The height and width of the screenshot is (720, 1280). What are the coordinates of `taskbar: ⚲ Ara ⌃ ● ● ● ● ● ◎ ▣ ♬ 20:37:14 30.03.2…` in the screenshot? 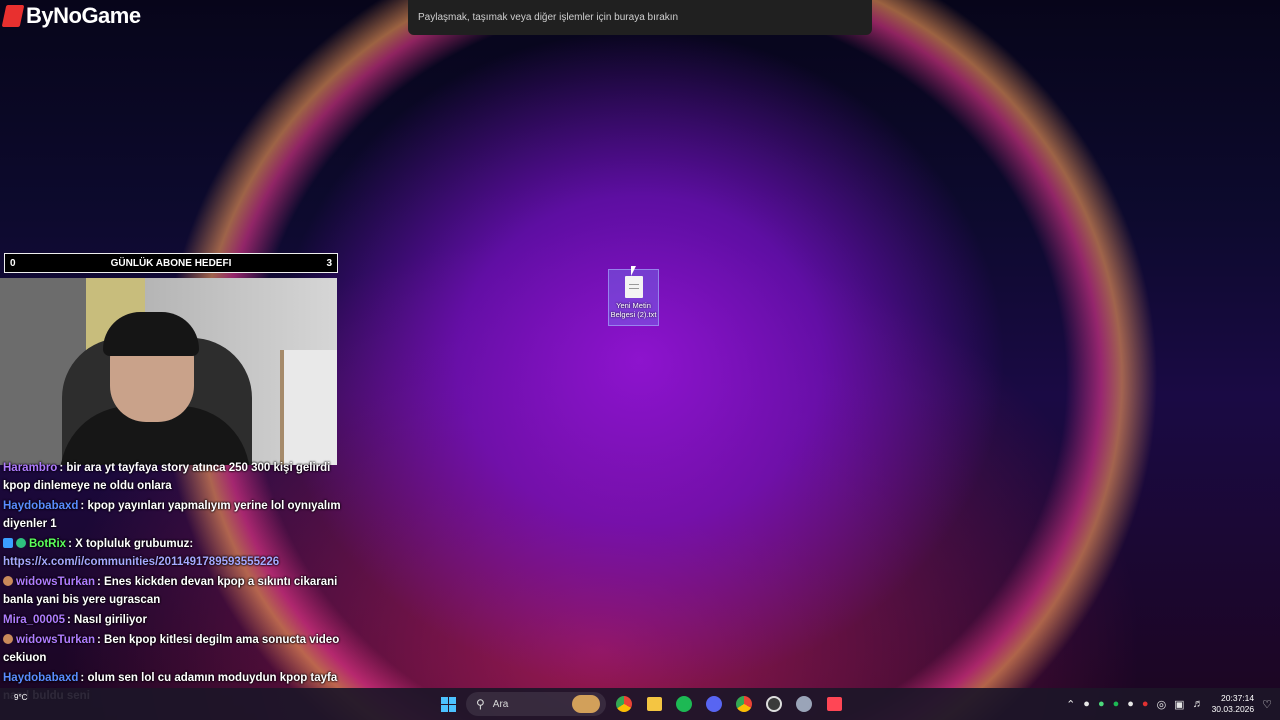 It's located at (640, 704).